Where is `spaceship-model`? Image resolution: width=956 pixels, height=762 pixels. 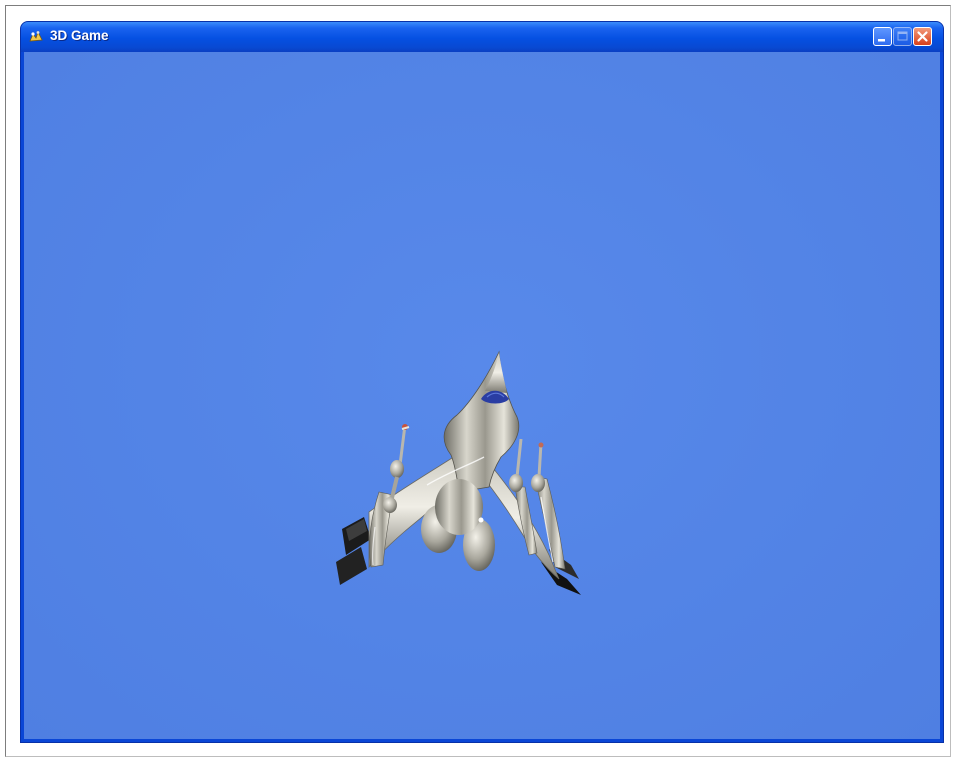
spaceship-model is located at coordinates (458, 472).